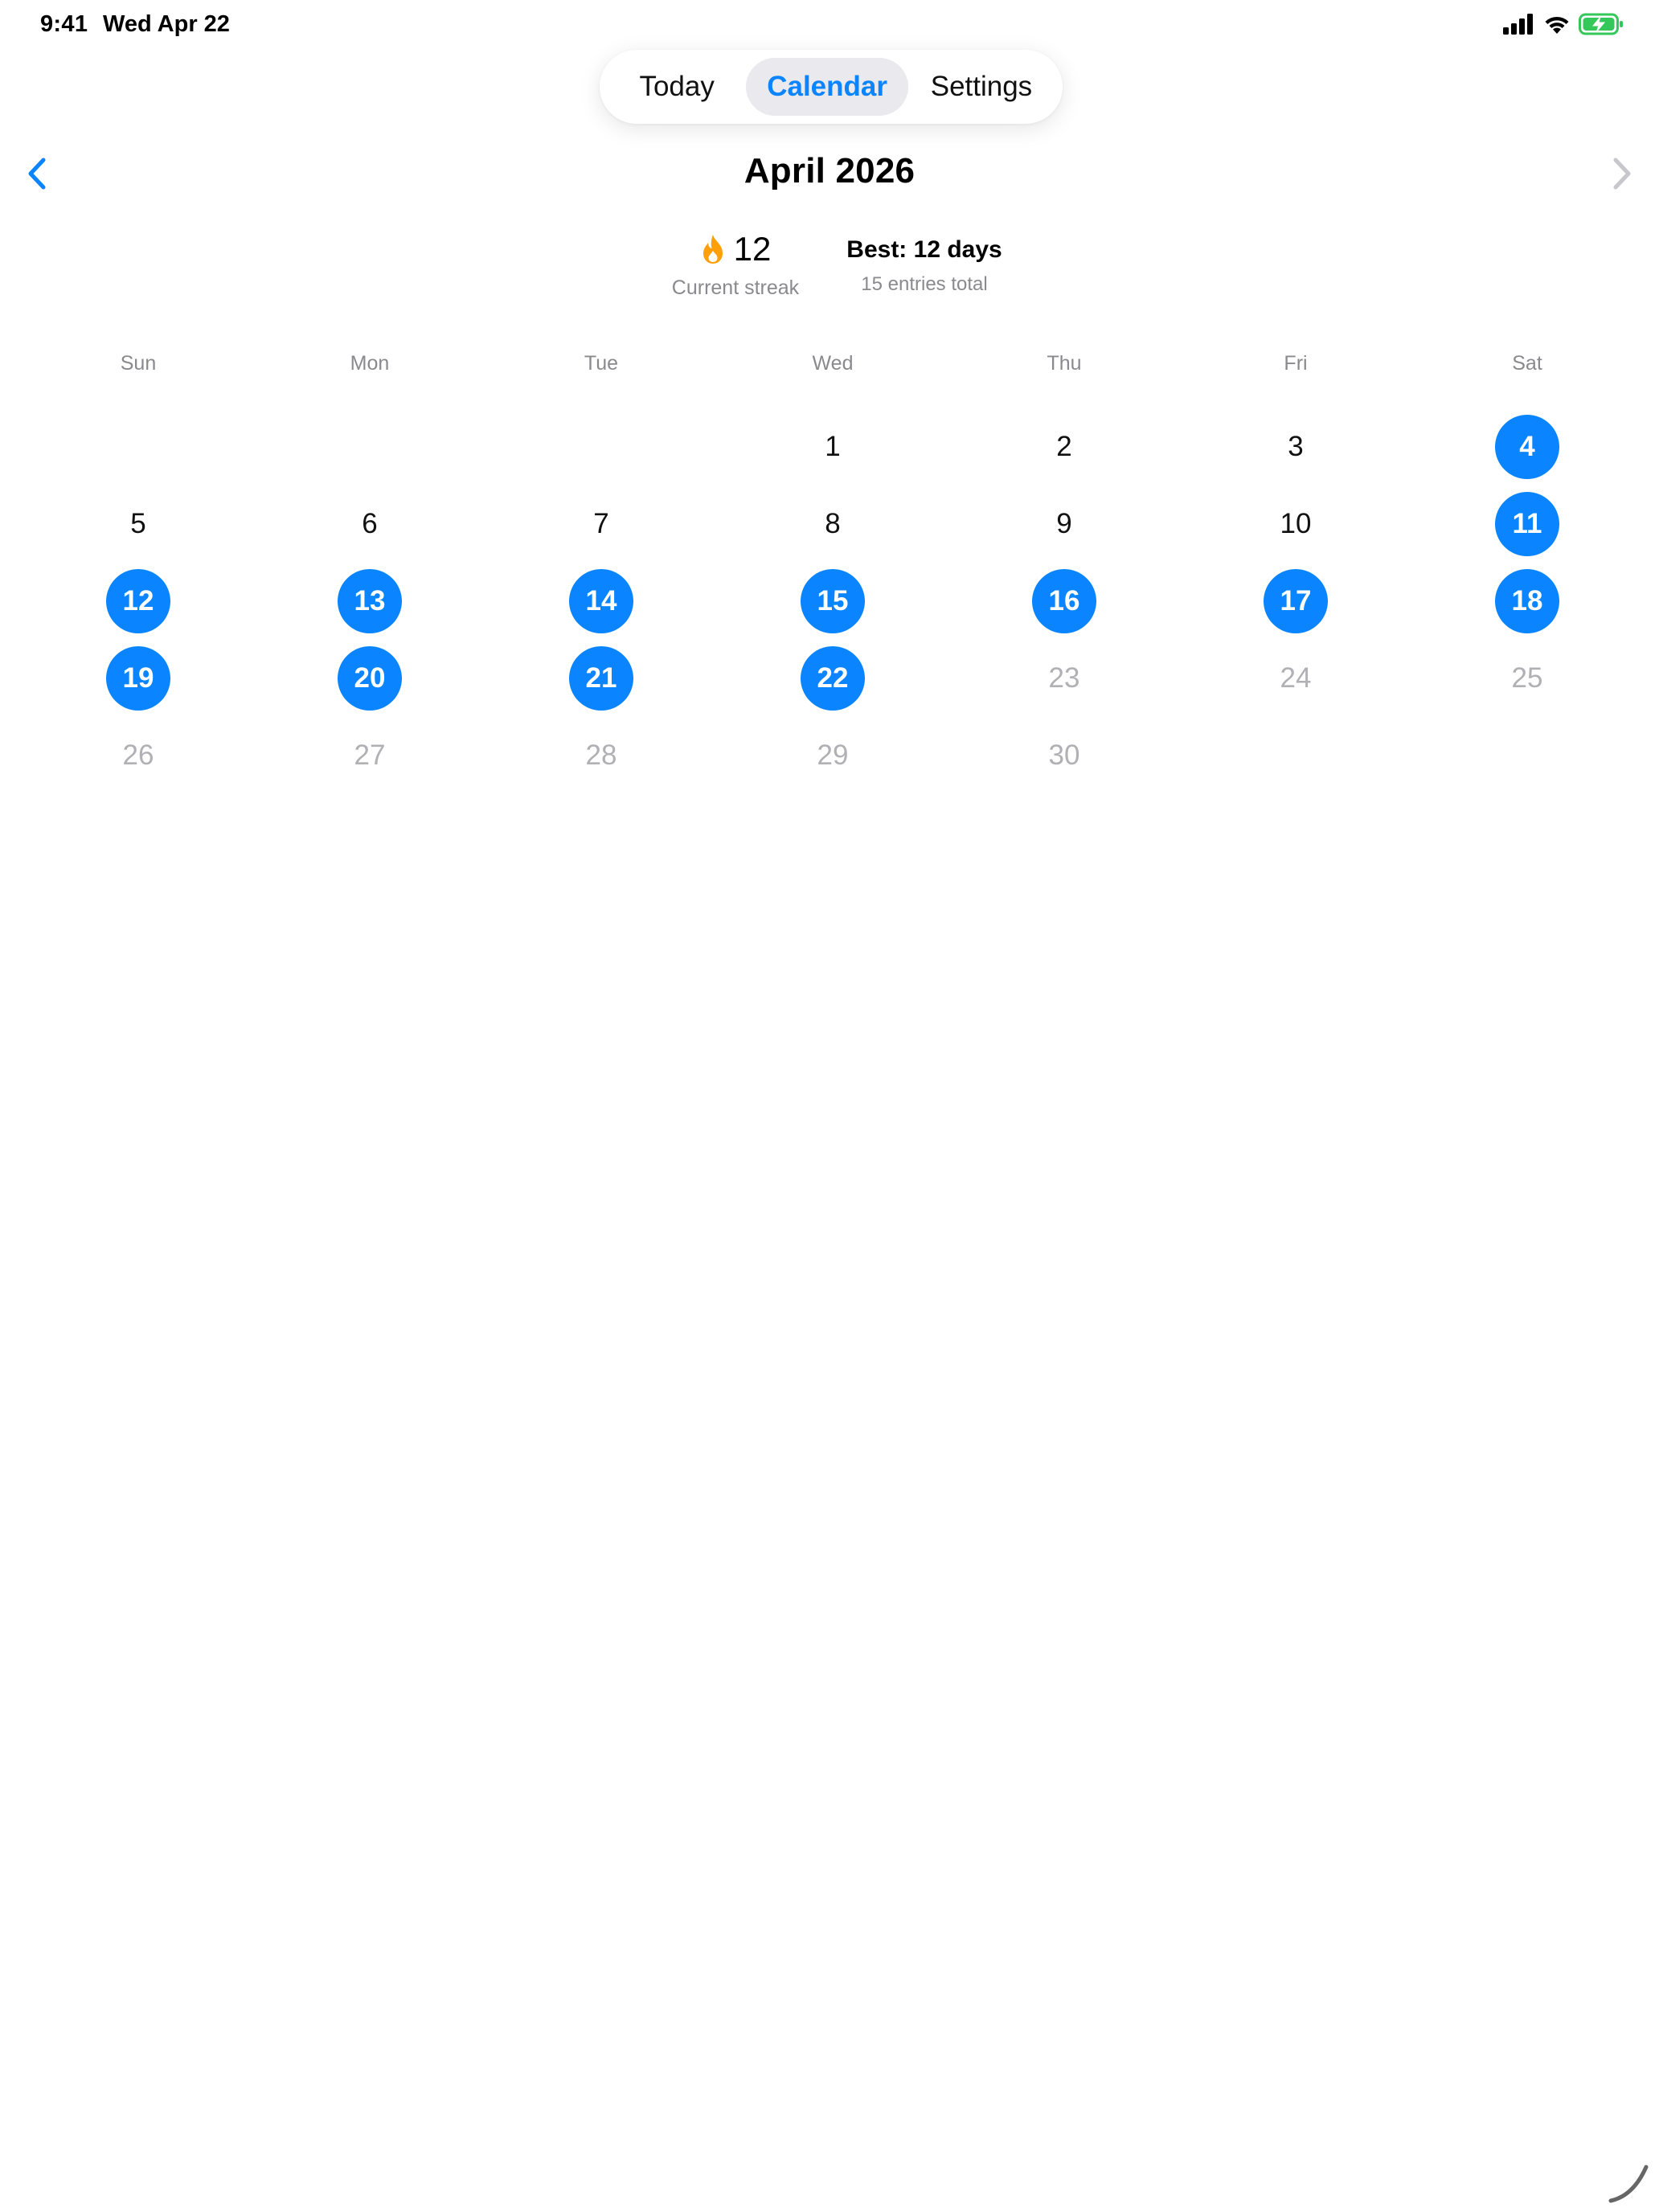  What do you see at coordinates (1296, 678) in the screenshot?
I see `calendar-day: 24` at bounding box center [1296, 678].